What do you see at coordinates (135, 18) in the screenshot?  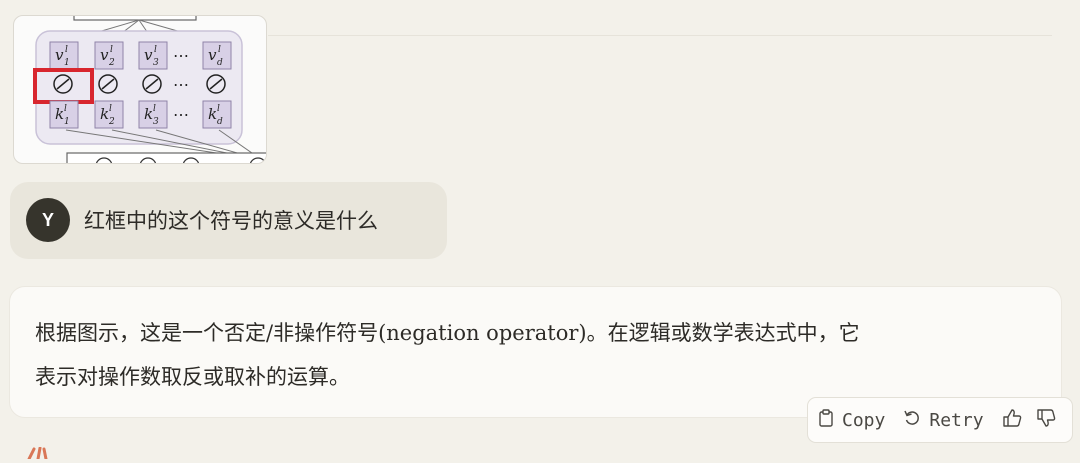 I see `diagram-top-box` at bounding box center [135, 18].